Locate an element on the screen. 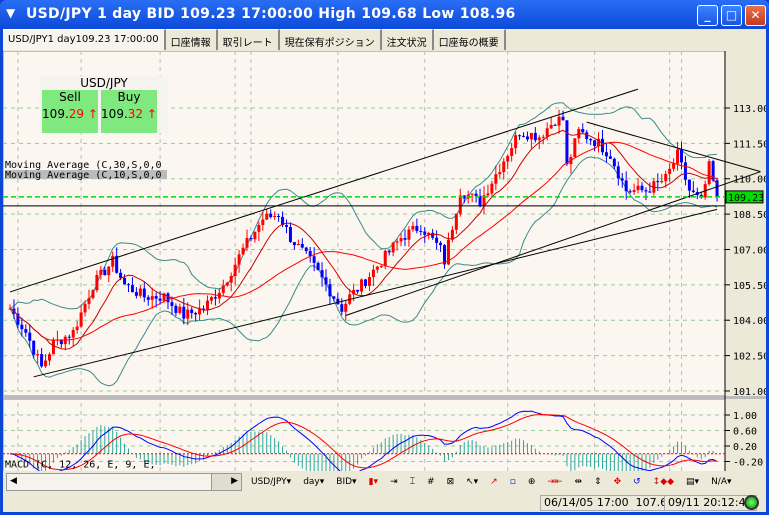 The width and height of the screenshot is (769, 515). ma10-label: Moving Average (C,10,S,0,0 is located at coordinates (83, 175).